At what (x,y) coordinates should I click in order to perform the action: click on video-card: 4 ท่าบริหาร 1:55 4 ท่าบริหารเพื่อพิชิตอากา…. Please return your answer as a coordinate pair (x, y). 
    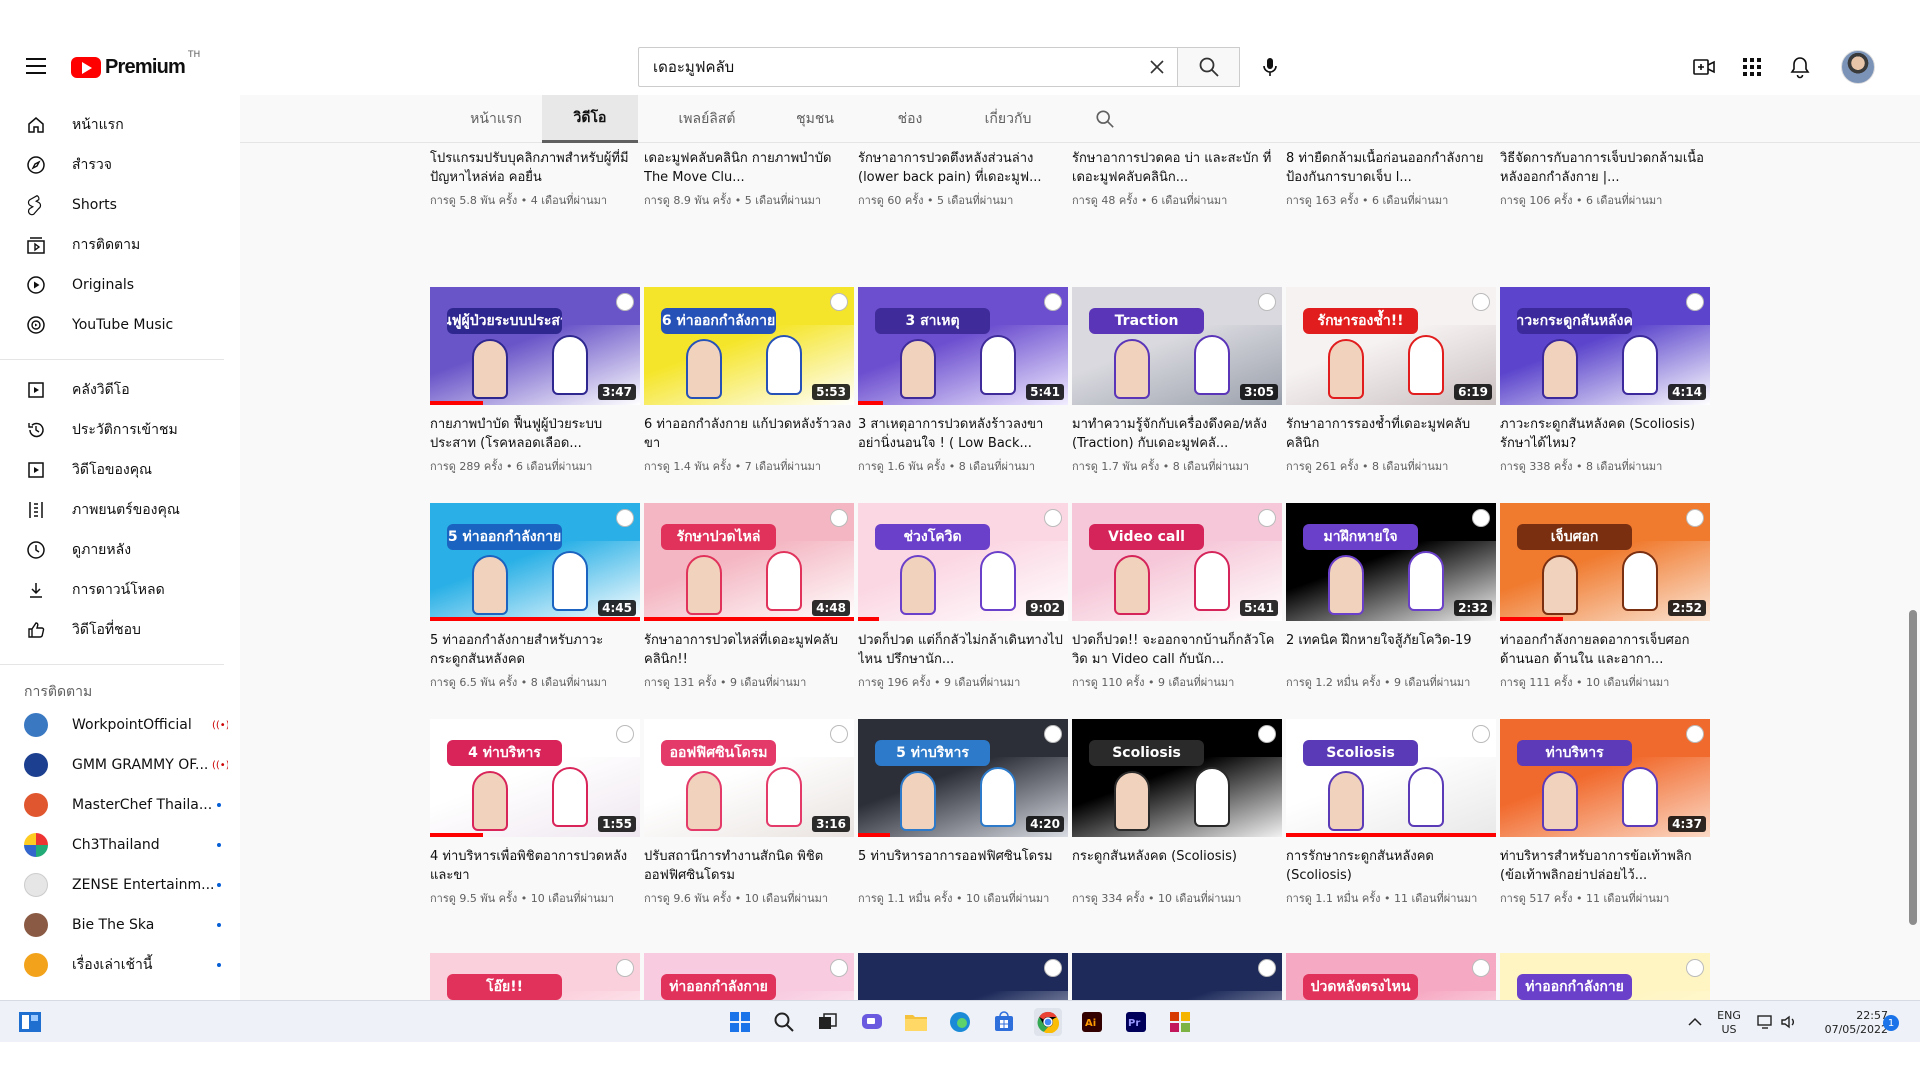
    Looking at the image, I should click on (535, 813).